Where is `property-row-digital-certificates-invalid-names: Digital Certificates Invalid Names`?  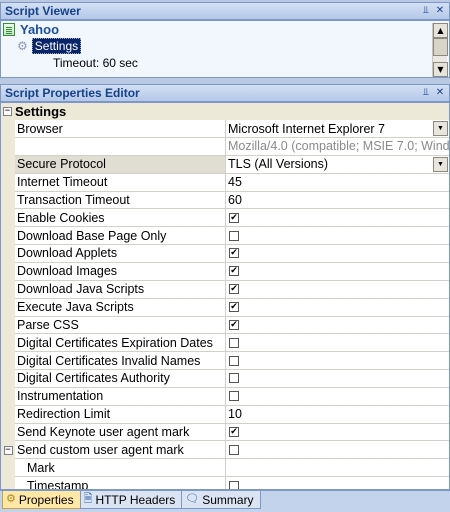 property-row-digital-certificates-invalid-names: Digital Certificates Invalid Names is located at coordinates (225, 361).